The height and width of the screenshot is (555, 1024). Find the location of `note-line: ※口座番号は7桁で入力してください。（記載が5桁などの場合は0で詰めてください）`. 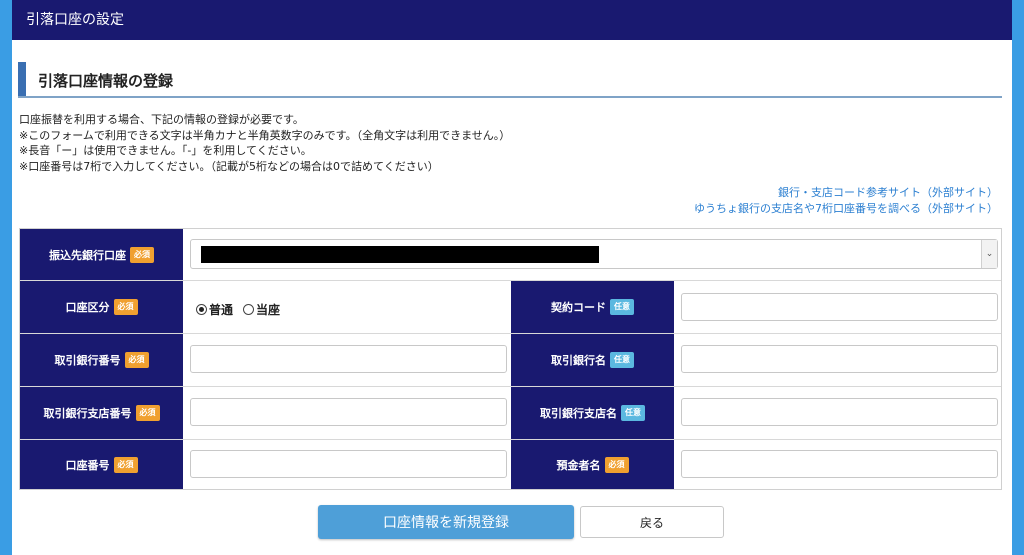

note-line: ※口座番号は7桁で入力してください。（記載が5桁などの場合は0で詰めてください） is located at coordinates (229, 166).